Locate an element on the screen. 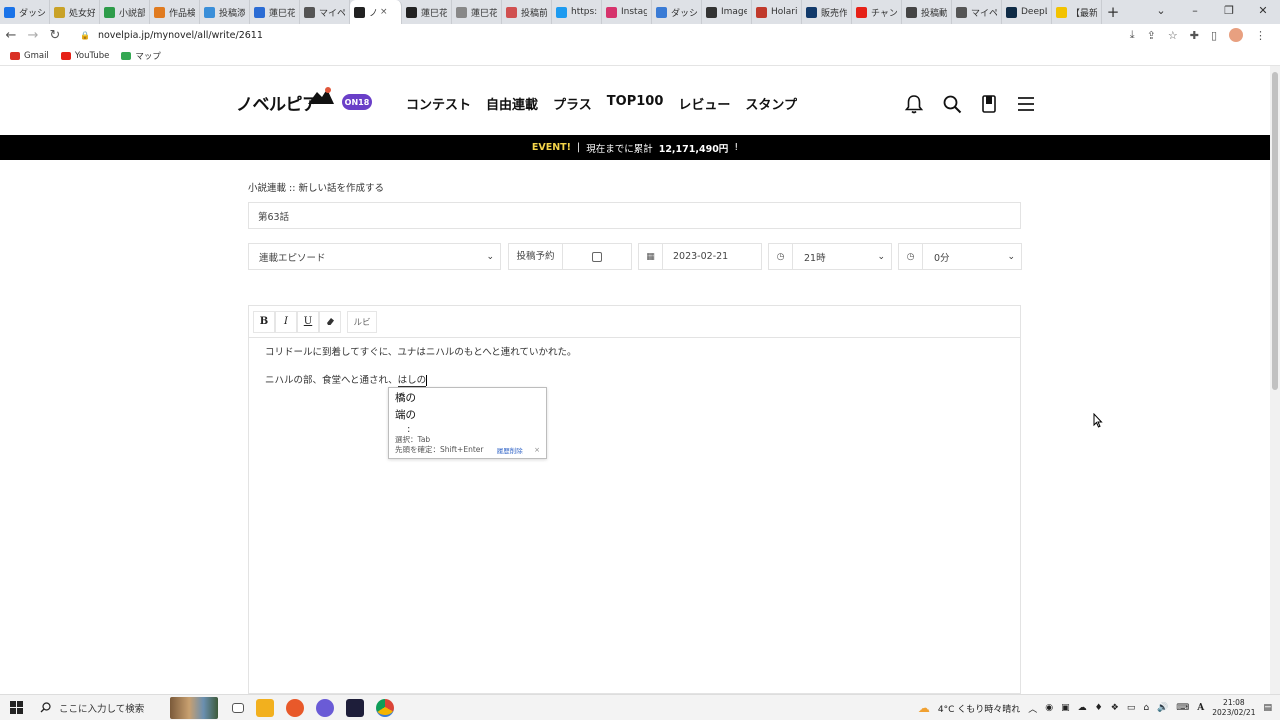  tab-search-icon: ⌄ is located at coordinates (1161, 12).